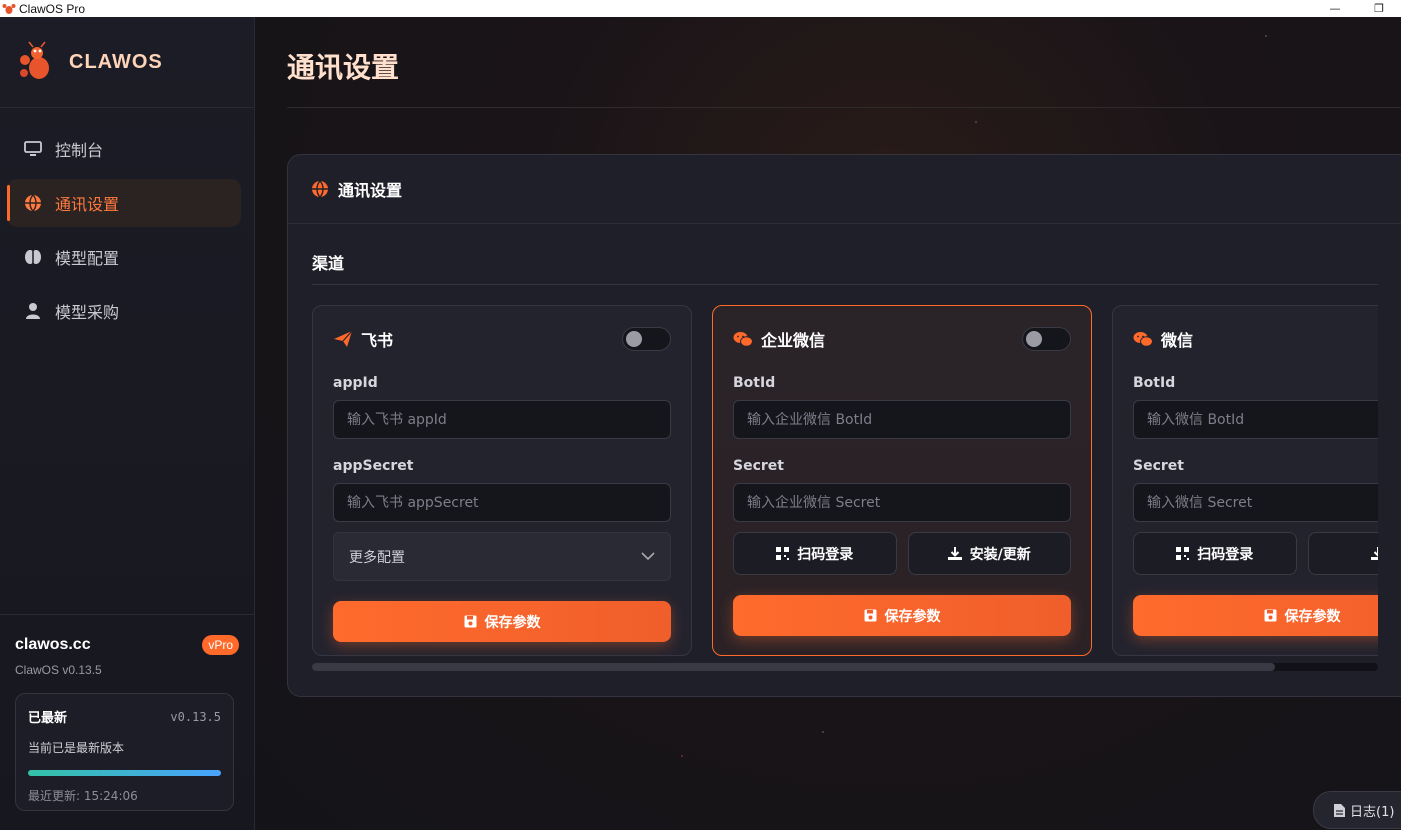 Image resolution: width=1401 pixels, height=830 pixels. What do you see at coordinates (648, 557) in the screenshot?
I see `chevron-down-icon` at bounding box center [648, 557].